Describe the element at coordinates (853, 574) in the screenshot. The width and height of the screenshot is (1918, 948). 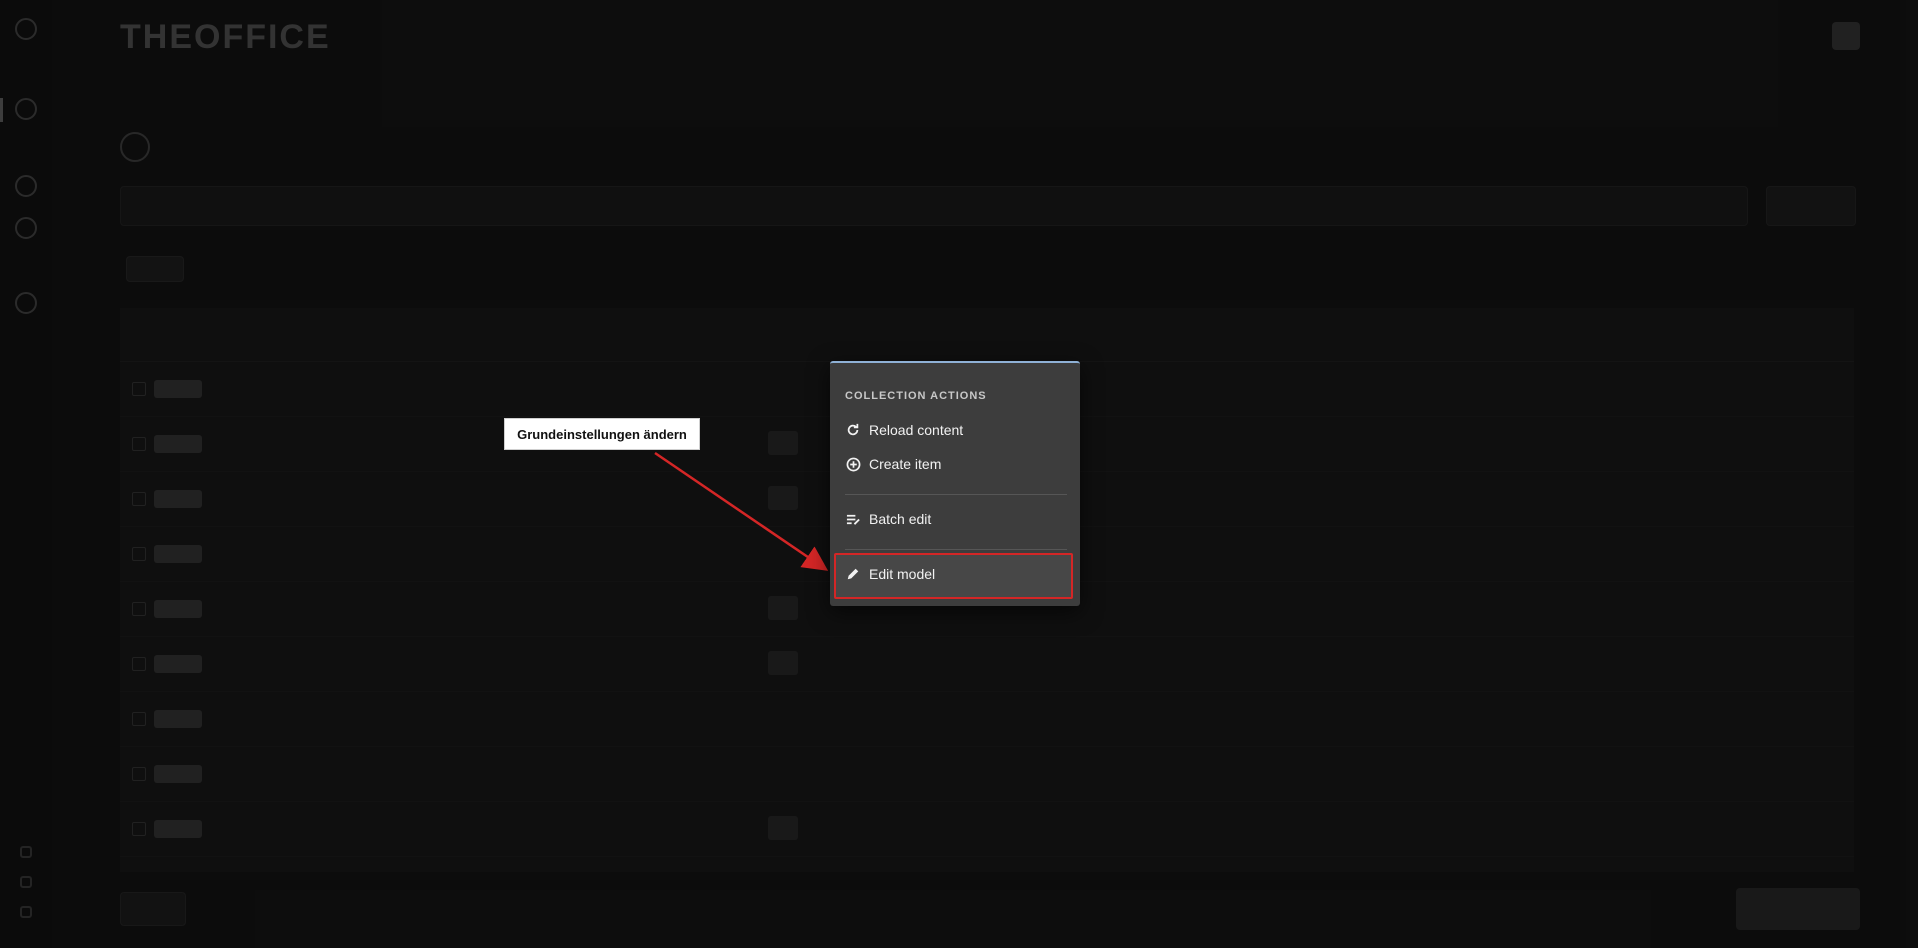
I see `pencil-icon` at that location.